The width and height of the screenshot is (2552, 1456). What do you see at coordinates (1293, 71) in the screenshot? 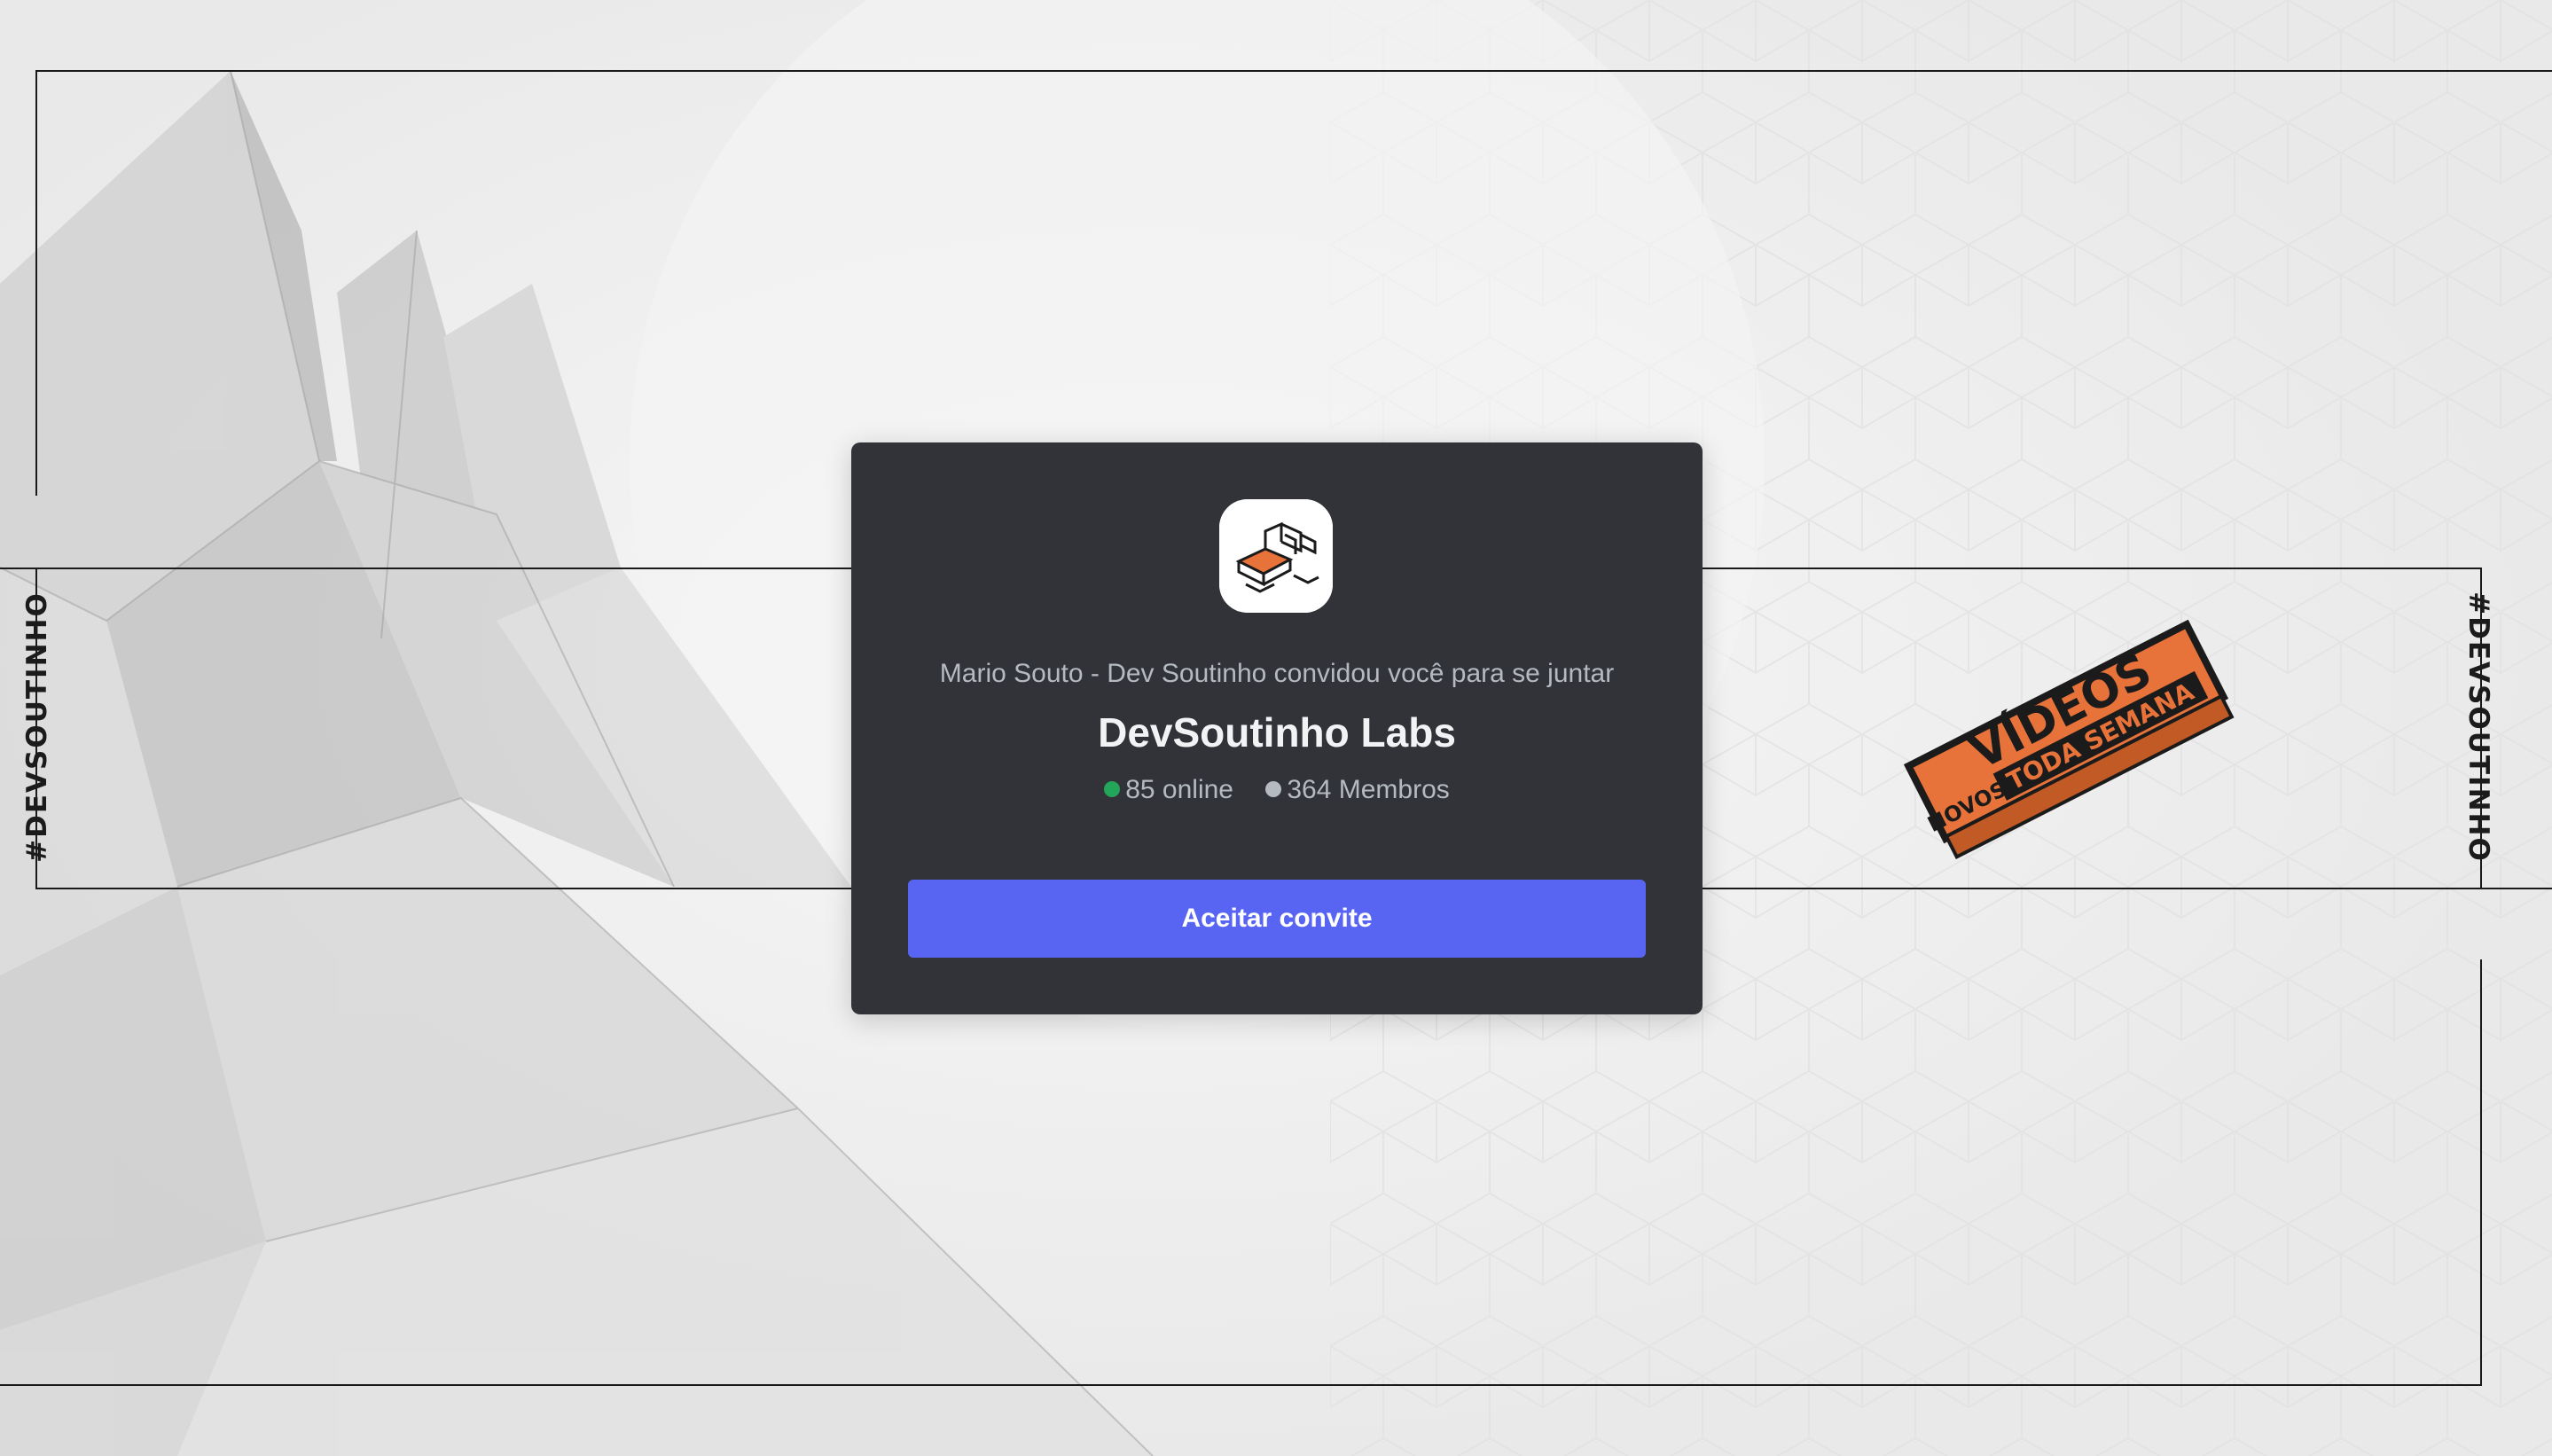
I see `frame-line-top` at bounding box center [1293, 71].